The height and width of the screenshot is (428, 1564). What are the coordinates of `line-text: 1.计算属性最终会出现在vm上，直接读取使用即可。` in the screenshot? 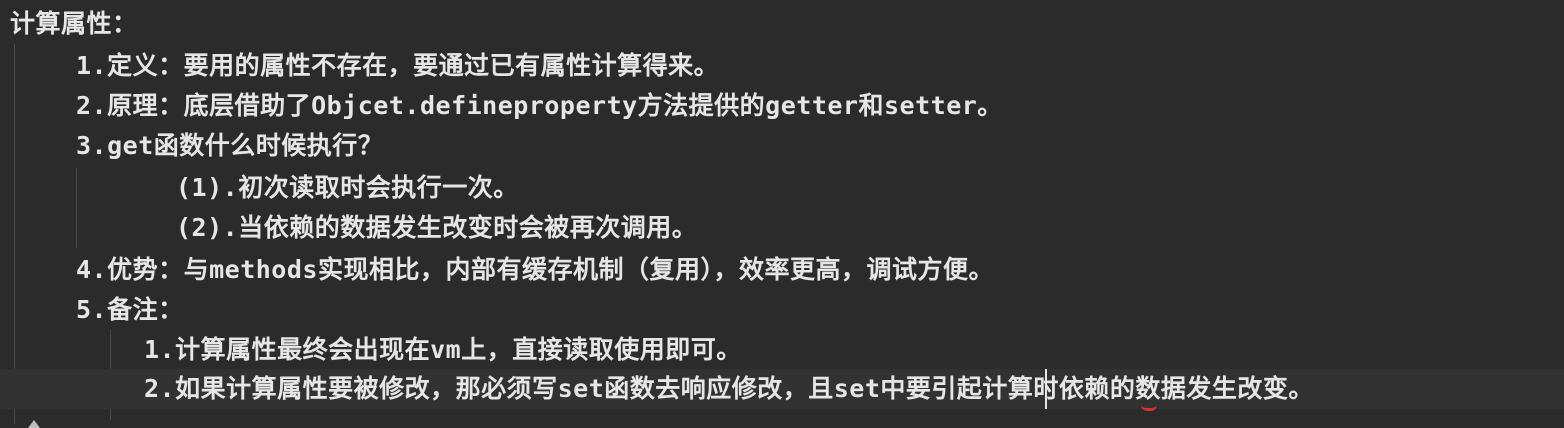 It's located at (443, 349).